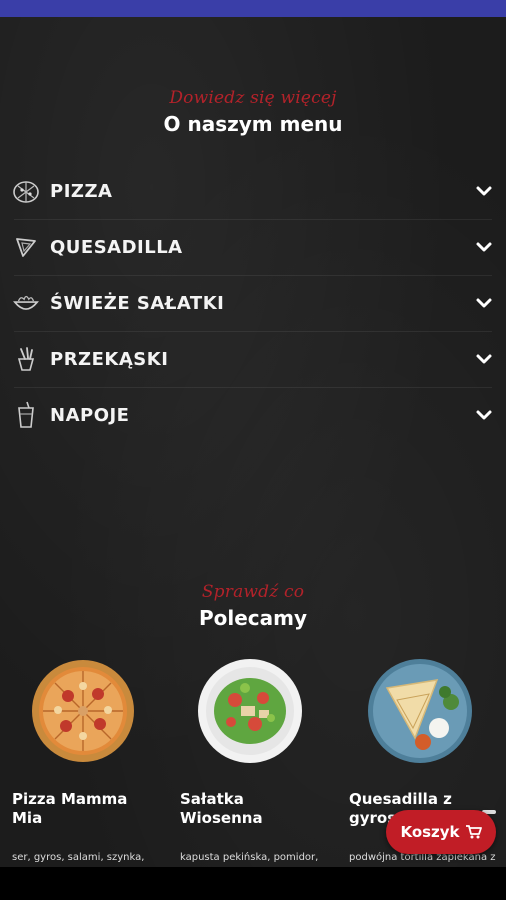 The image size is (506, 900). I want to click on quesadilla-icon, so click(26, 247).